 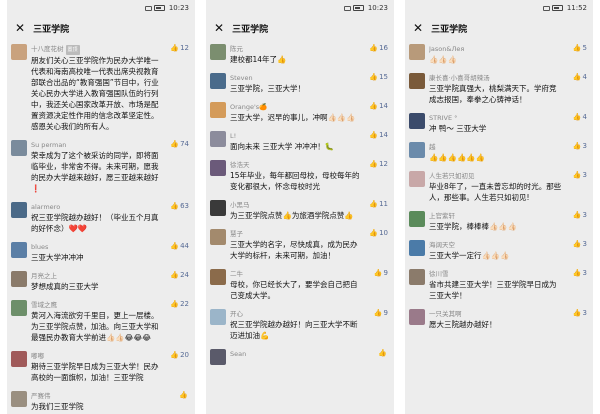 I want to click on comment-author: Su perman, so click(x=98, y=145).